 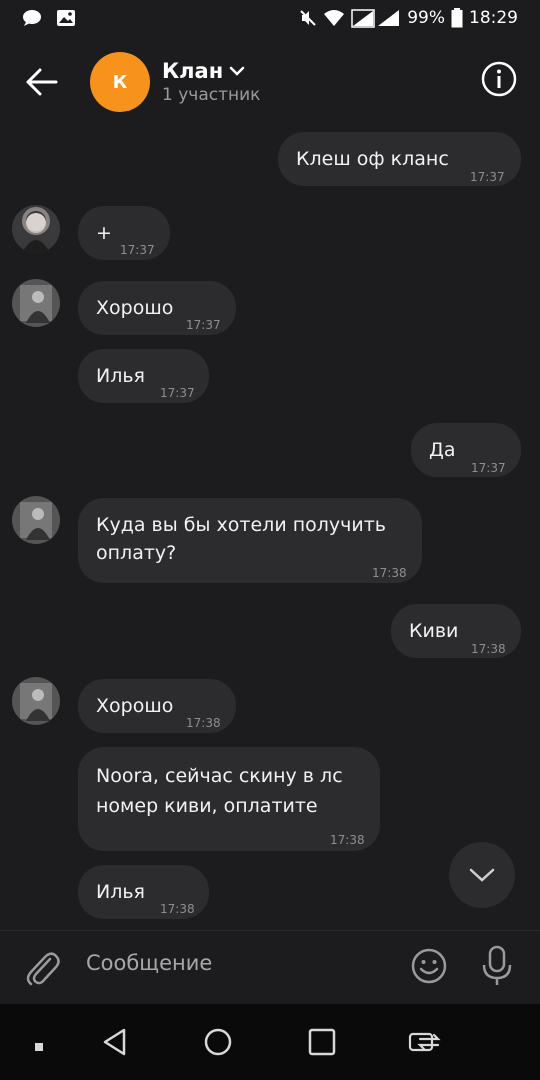 I want to click on nav-recents-button, so click(x=322, y=1044).